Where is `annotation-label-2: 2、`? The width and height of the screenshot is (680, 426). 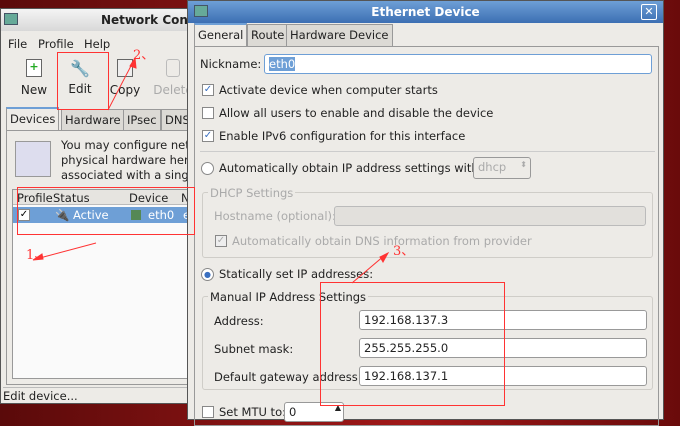
annotation-label-2: 2、 is located at coordinates (144, 55).